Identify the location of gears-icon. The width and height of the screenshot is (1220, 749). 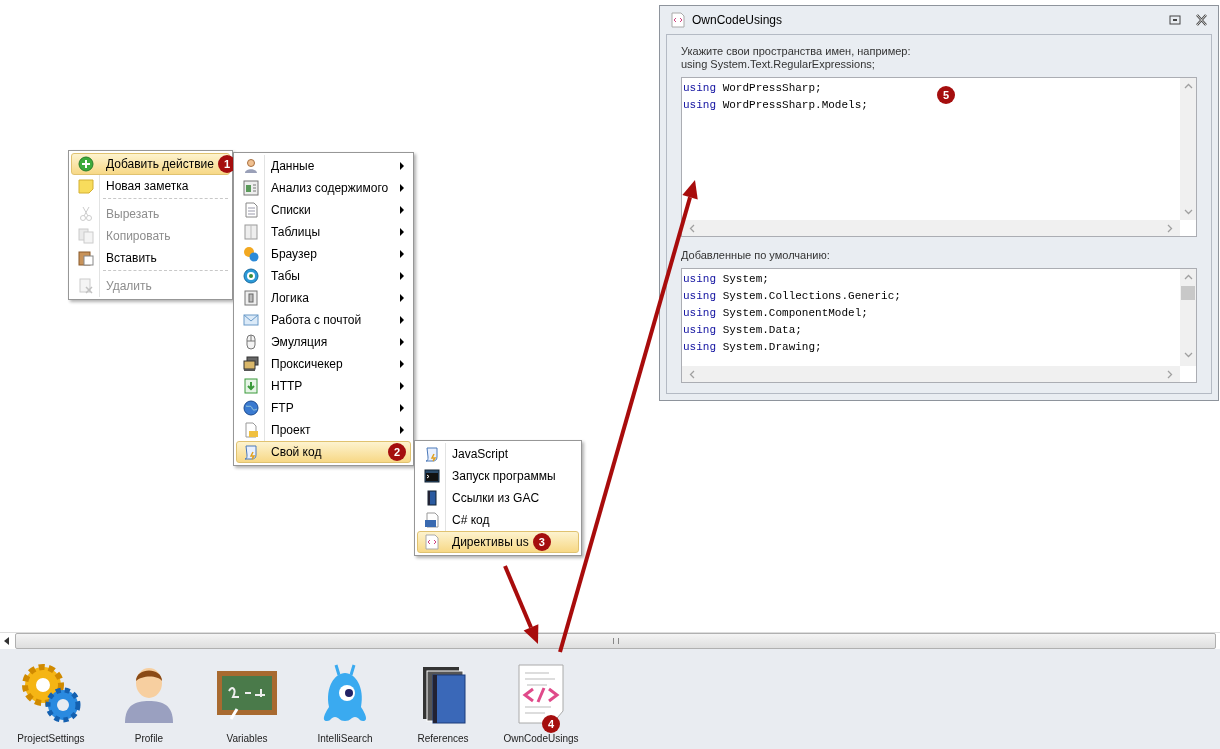
(51, 693).